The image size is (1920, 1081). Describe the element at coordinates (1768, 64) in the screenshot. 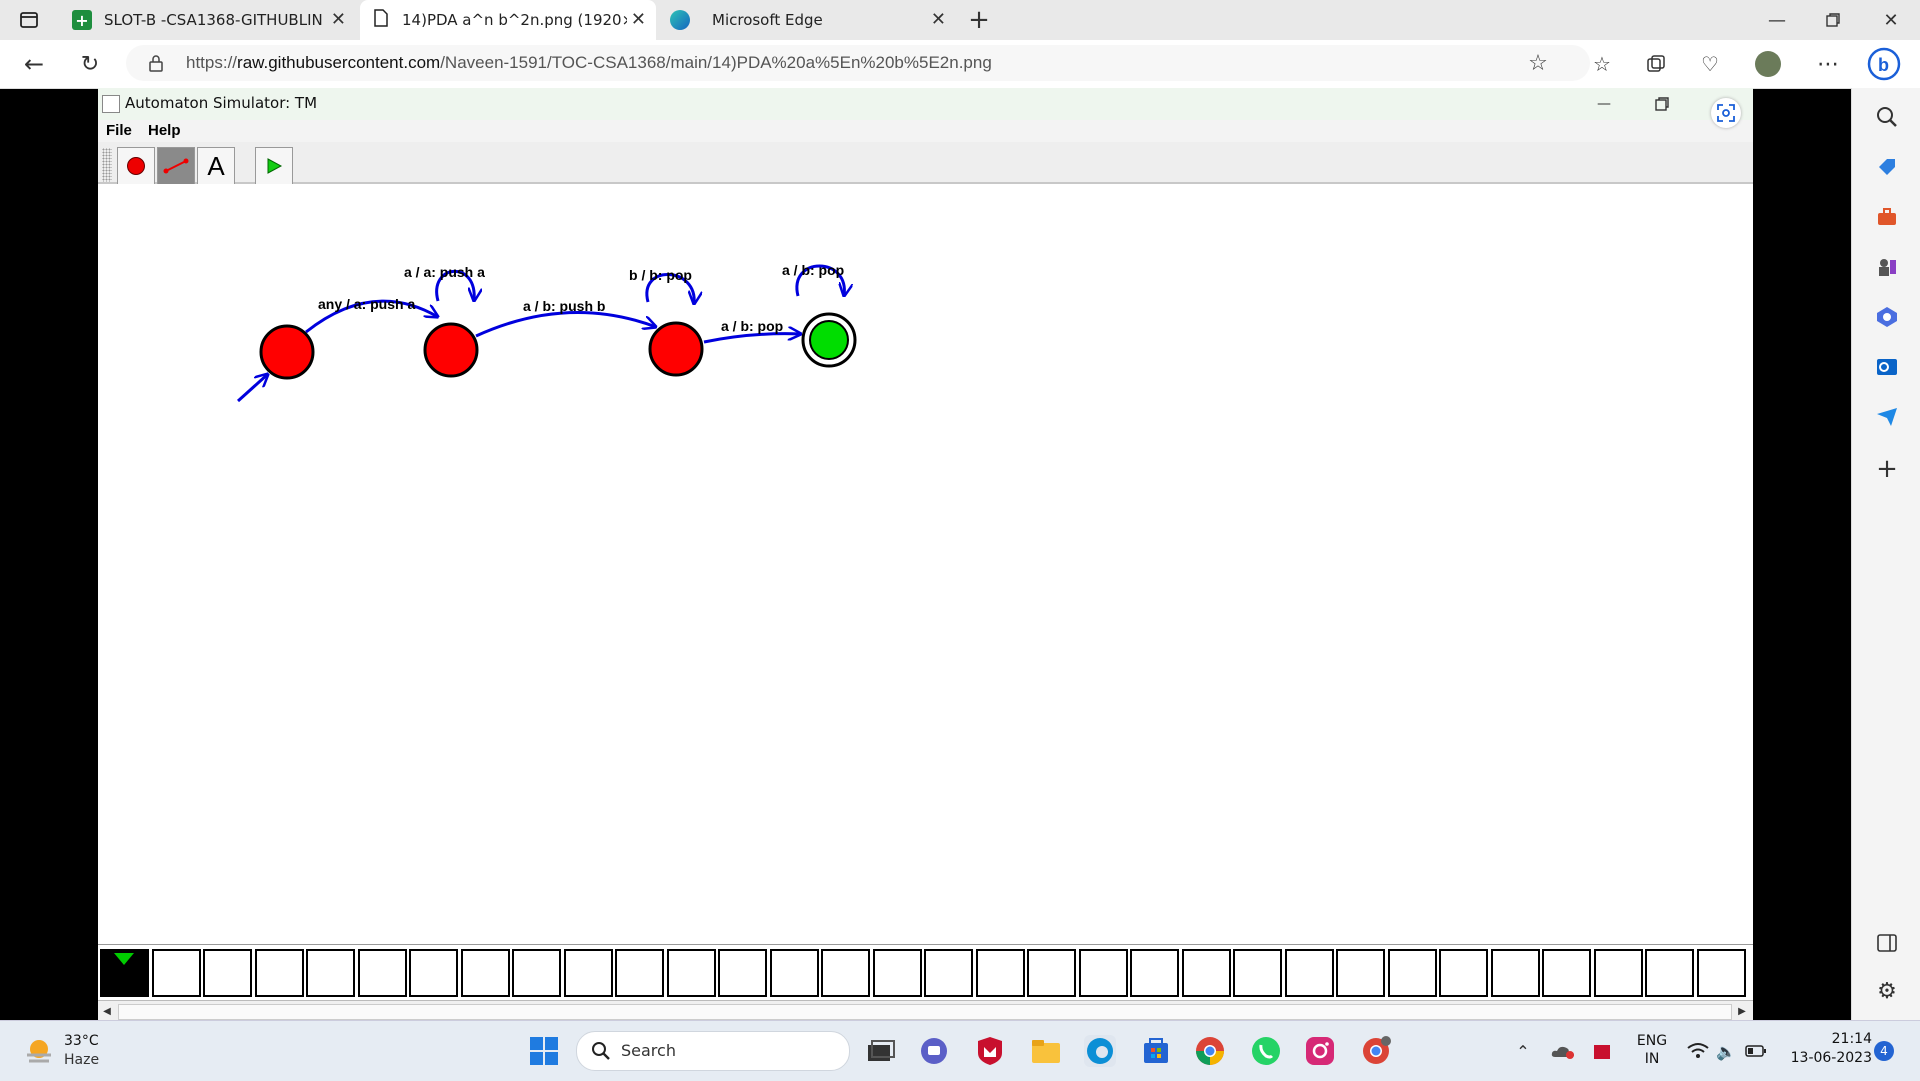

I see `profile-avatar` at that location.